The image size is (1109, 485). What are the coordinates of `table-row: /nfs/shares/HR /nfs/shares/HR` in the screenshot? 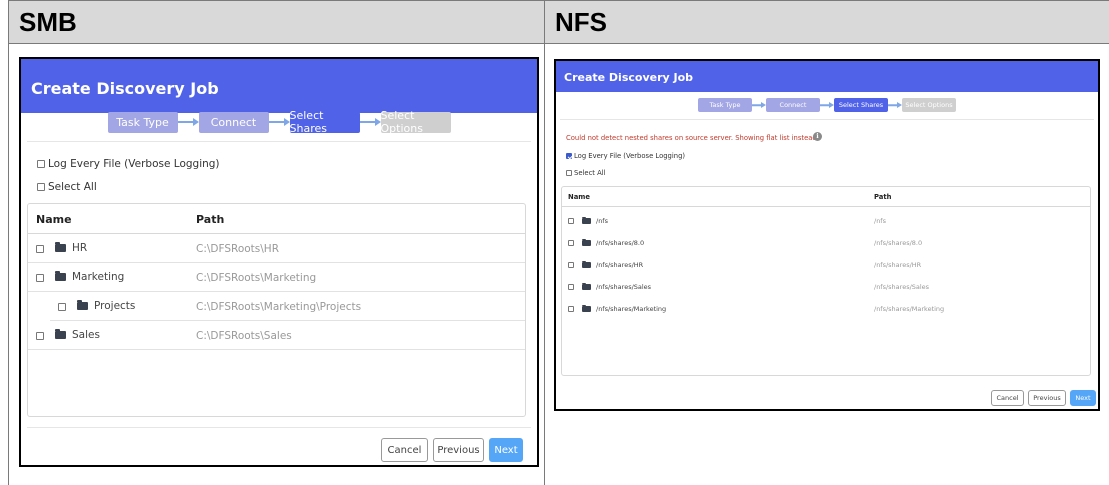 It's located at (826, 265).